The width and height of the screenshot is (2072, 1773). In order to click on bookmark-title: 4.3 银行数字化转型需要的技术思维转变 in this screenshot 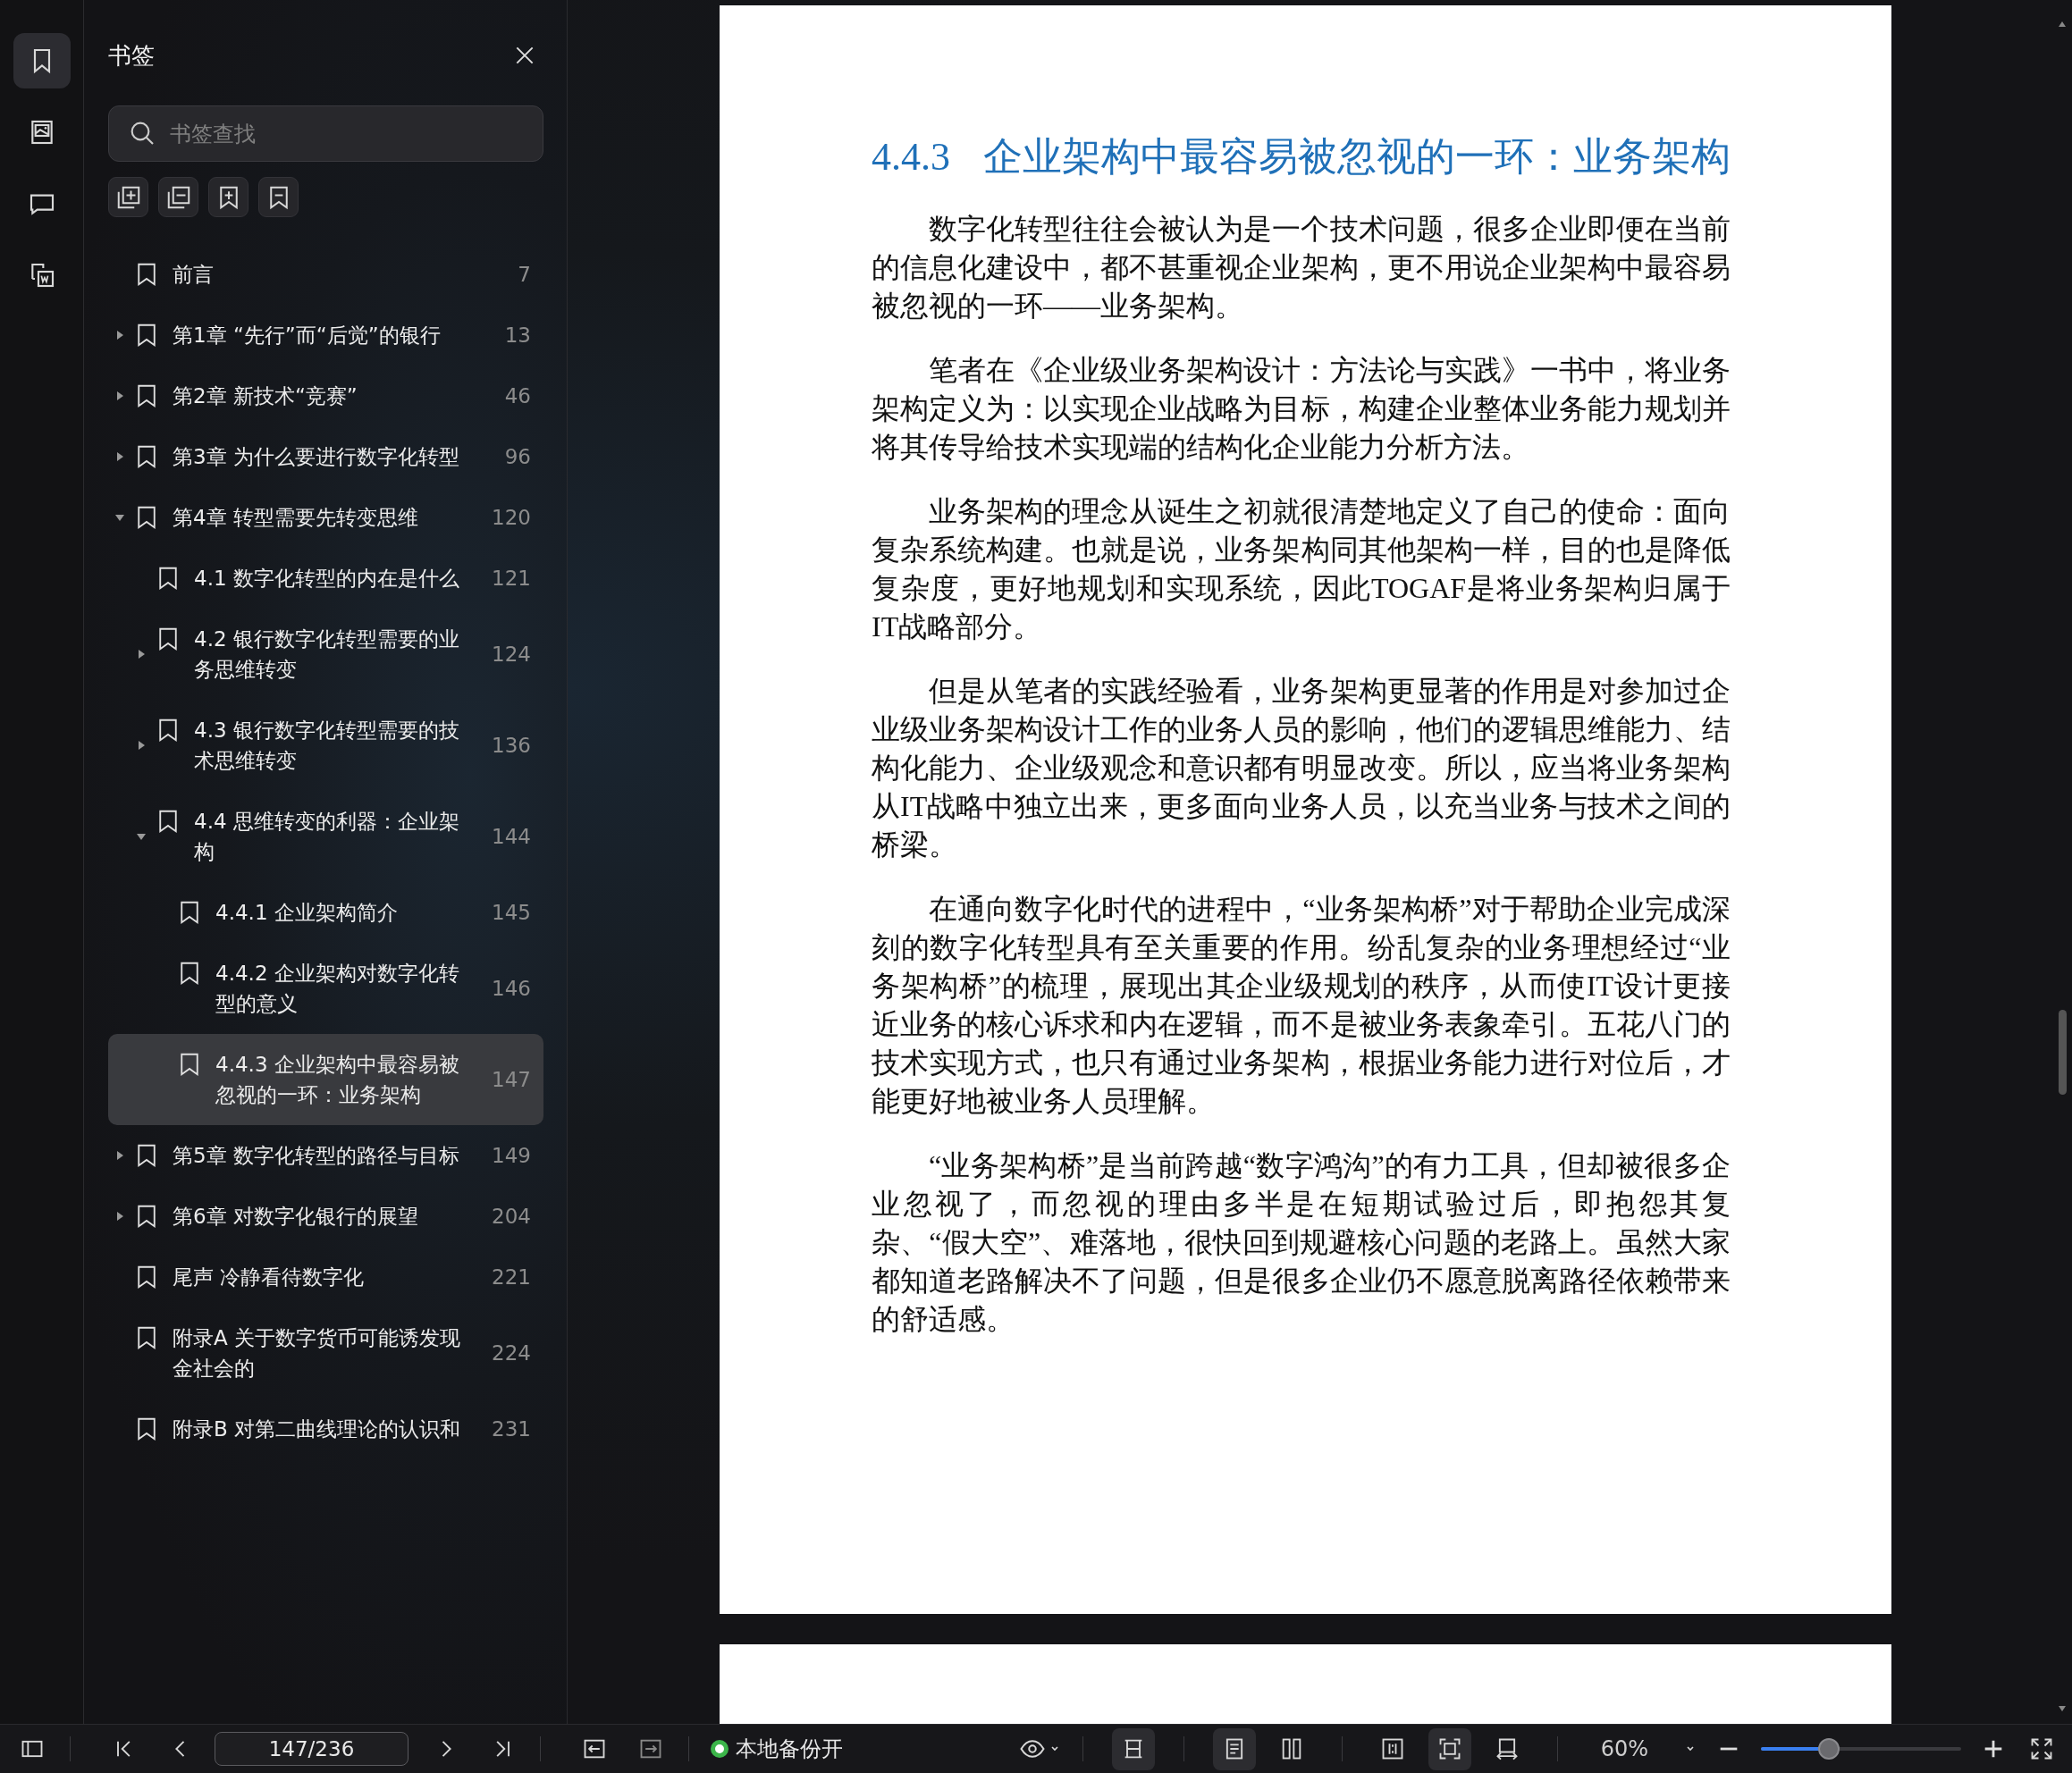, I will do `click(327, 746)`.